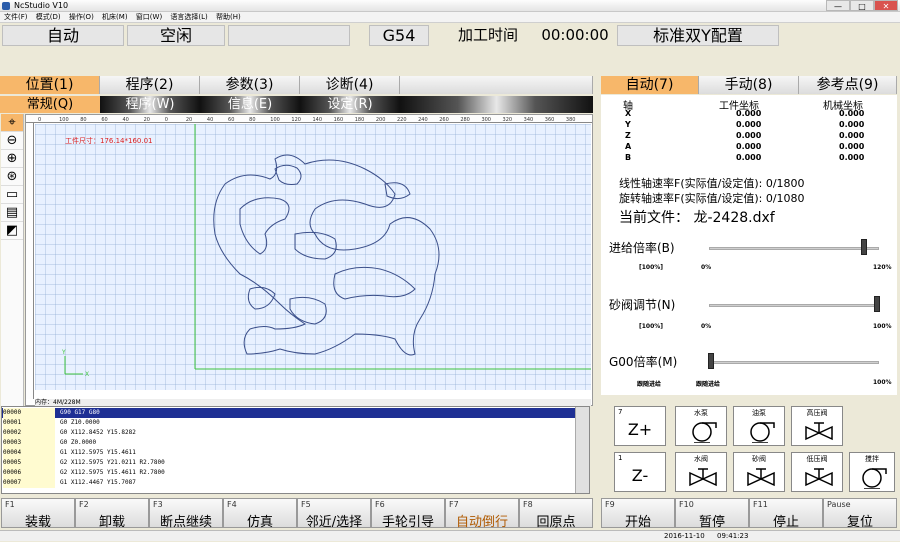 This screenshot has width=900, height=542. Describe the element at coordinates (487, 35) in the screenshot. I see `machining-time-label: 加工时间` at that location.